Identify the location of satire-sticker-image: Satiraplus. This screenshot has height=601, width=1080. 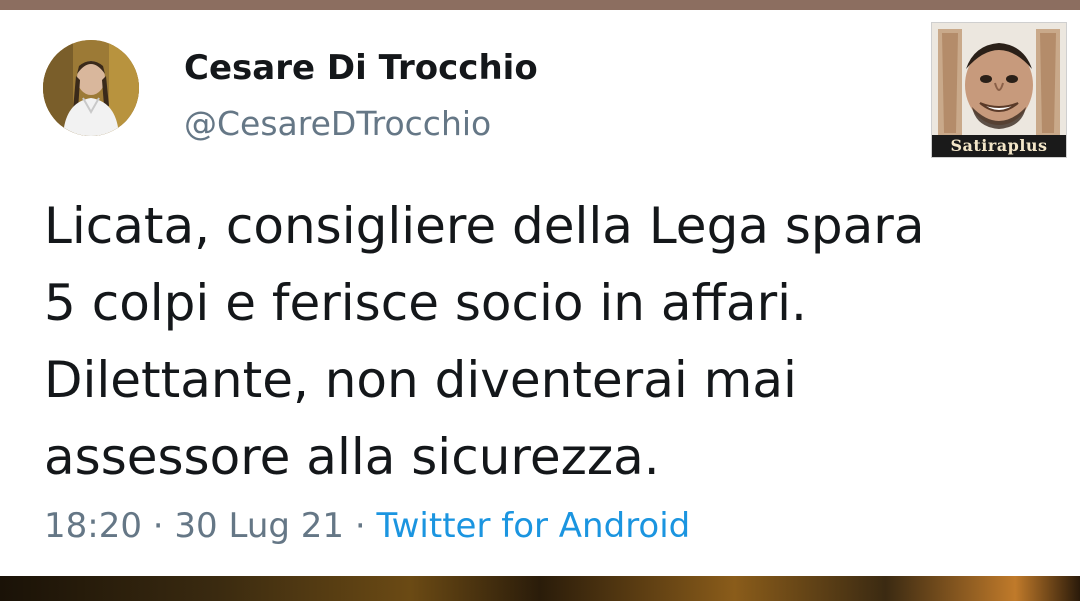
(999, 90).